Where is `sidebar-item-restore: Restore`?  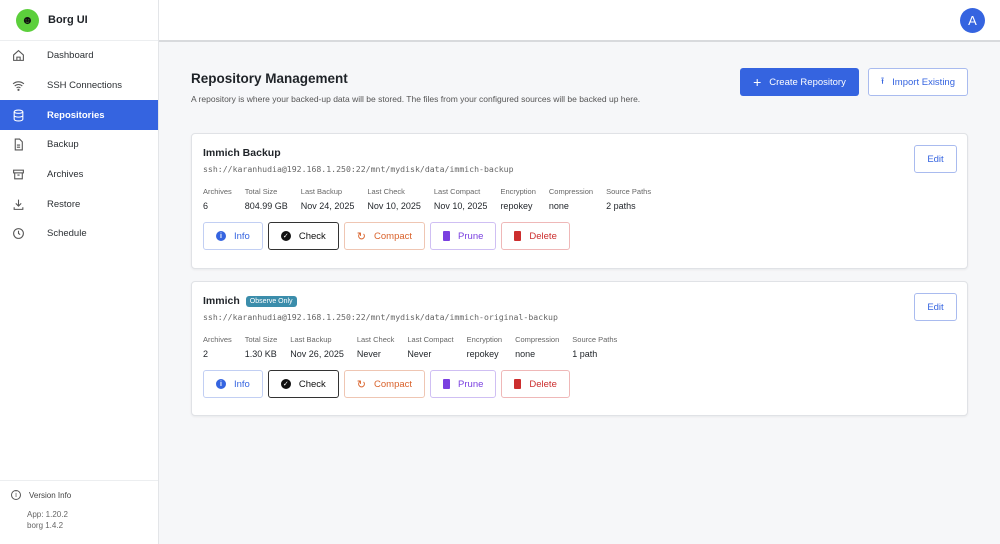 sidebar-item-restore: Restore is located at coordinates (79, 204).